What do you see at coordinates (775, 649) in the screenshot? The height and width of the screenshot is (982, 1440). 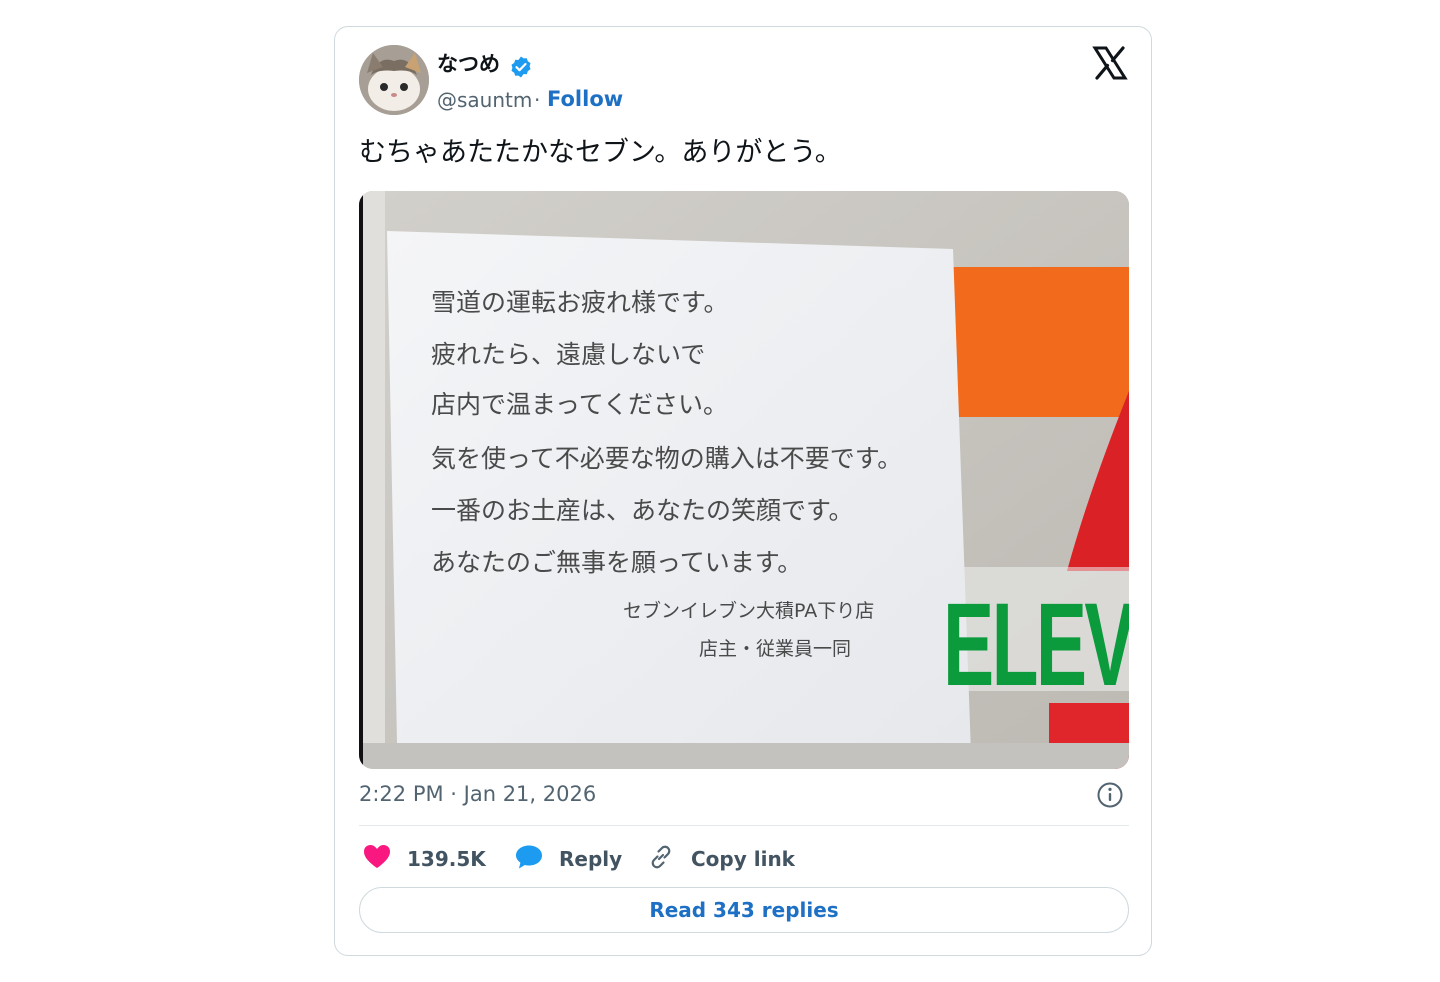 I see `sign-staff: 店主・従業員一同` at bounding box center [775, 649].